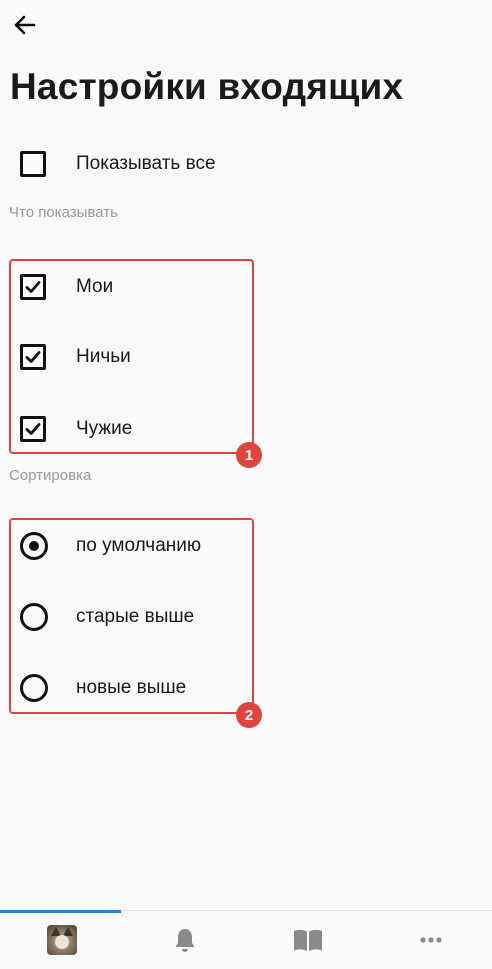  I want to click on back-button, so click(25, 25).